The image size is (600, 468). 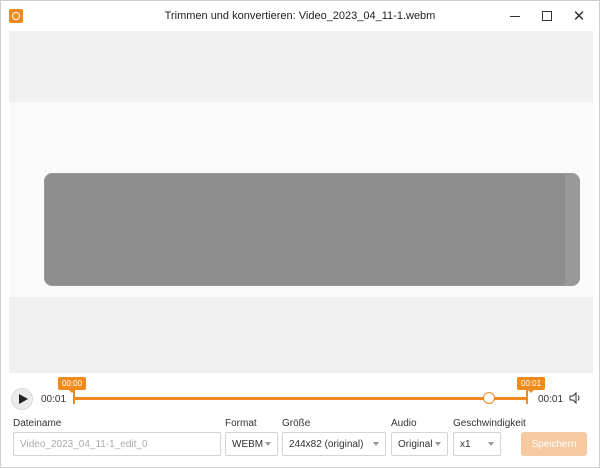 I want to click on audio-label: Audio, so click(x=404, y=423).